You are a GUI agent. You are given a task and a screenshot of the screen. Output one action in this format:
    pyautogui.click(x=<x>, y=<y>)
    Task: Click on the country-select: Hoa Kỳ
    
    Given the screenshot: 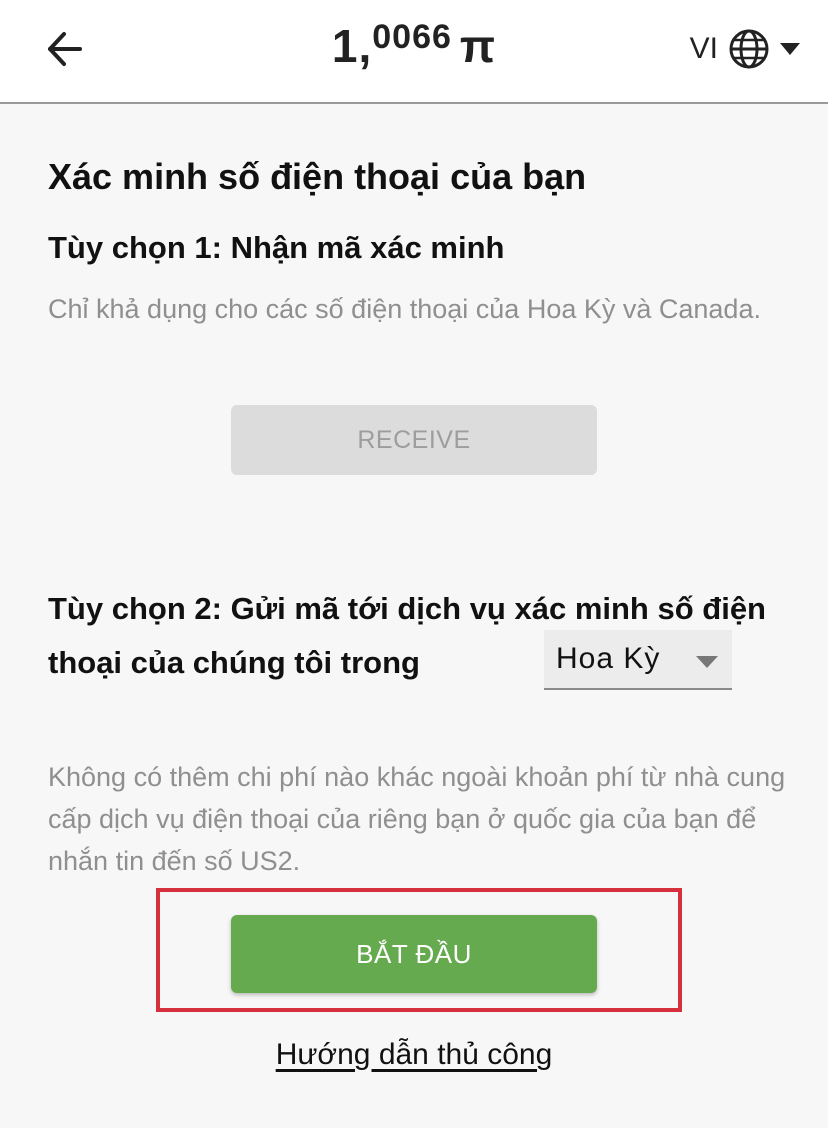 What is the action you would take?
    pyautogui.click(x=638, y=660)
    